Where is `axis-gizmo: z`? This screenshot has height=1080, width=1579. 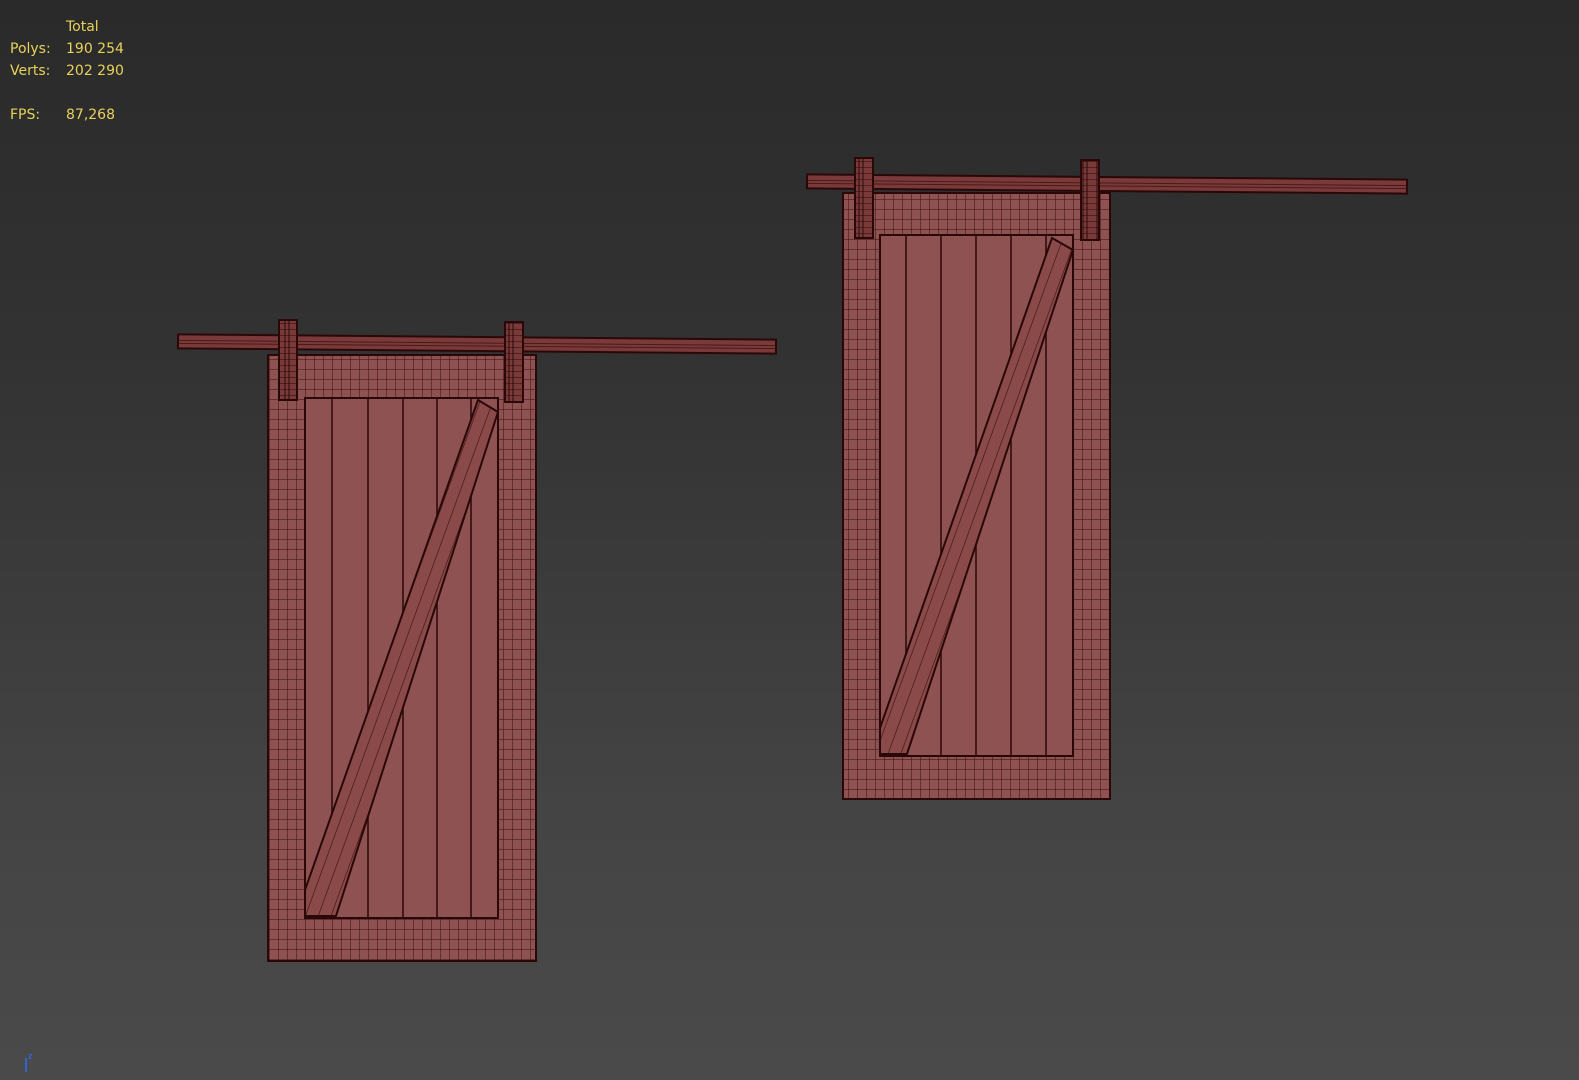 axis-gizmo: z is located at coordinates (29, 1062).